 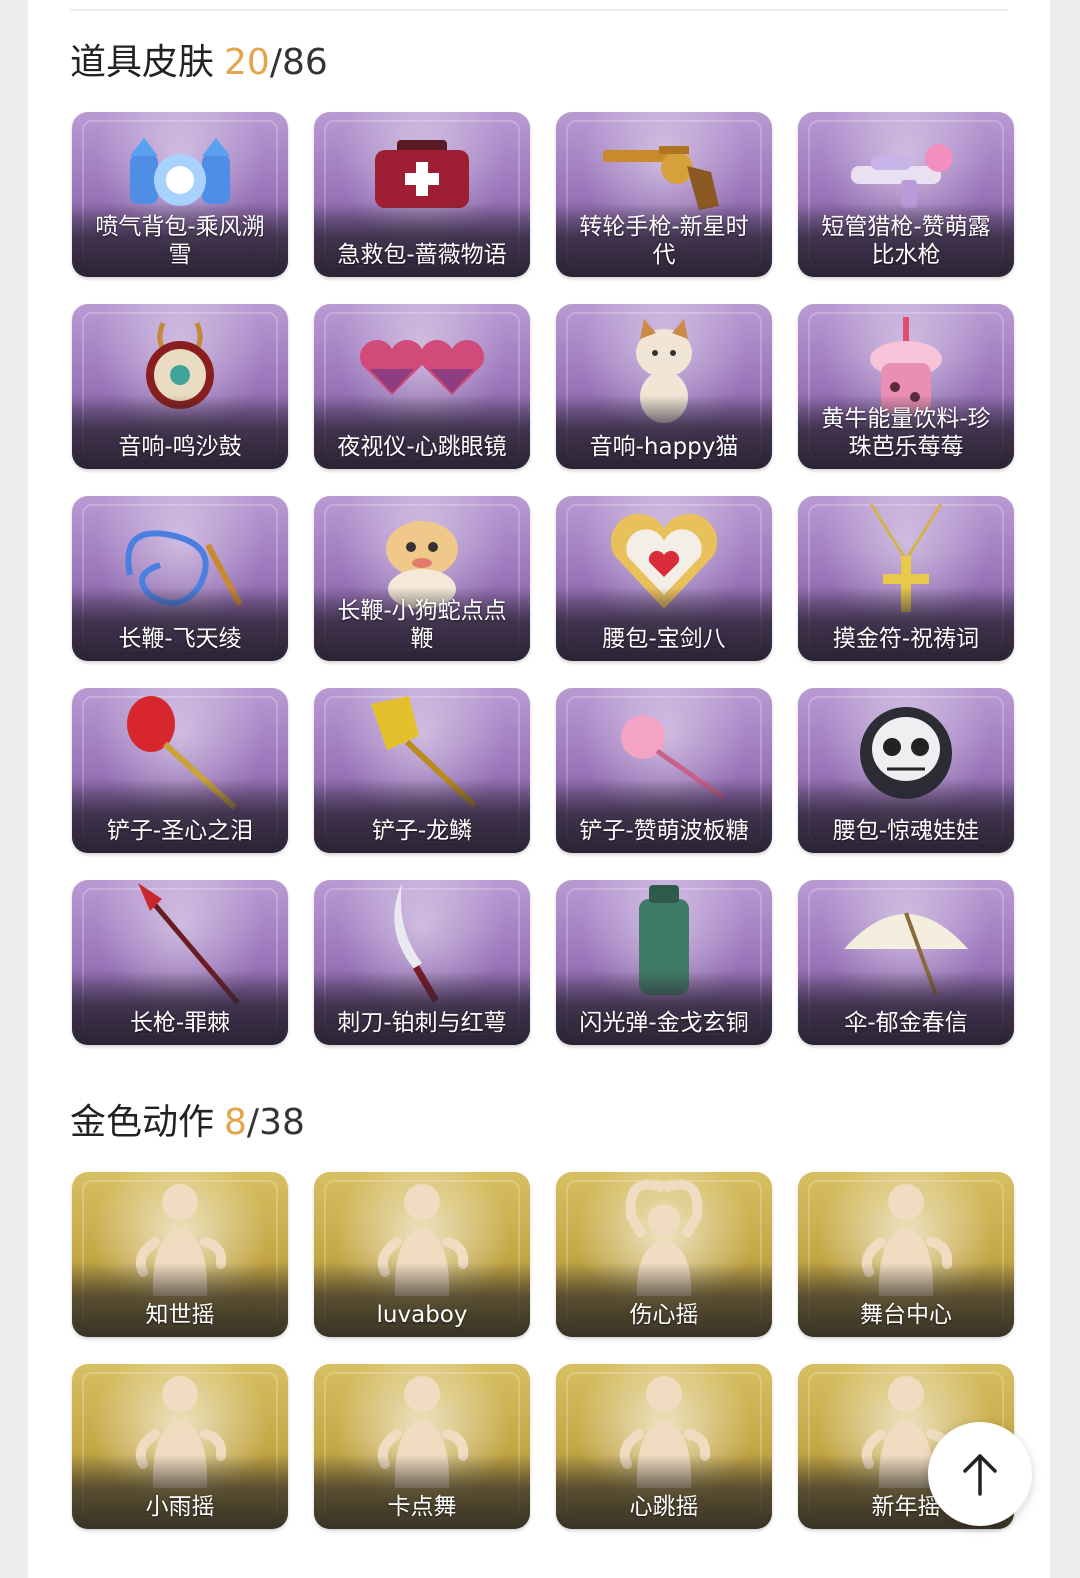 What do you see at coordinates (180, 386) in the screenshot?
I see `item-card: 音响-鸣沙鼓` at bounding box center [180, 386].